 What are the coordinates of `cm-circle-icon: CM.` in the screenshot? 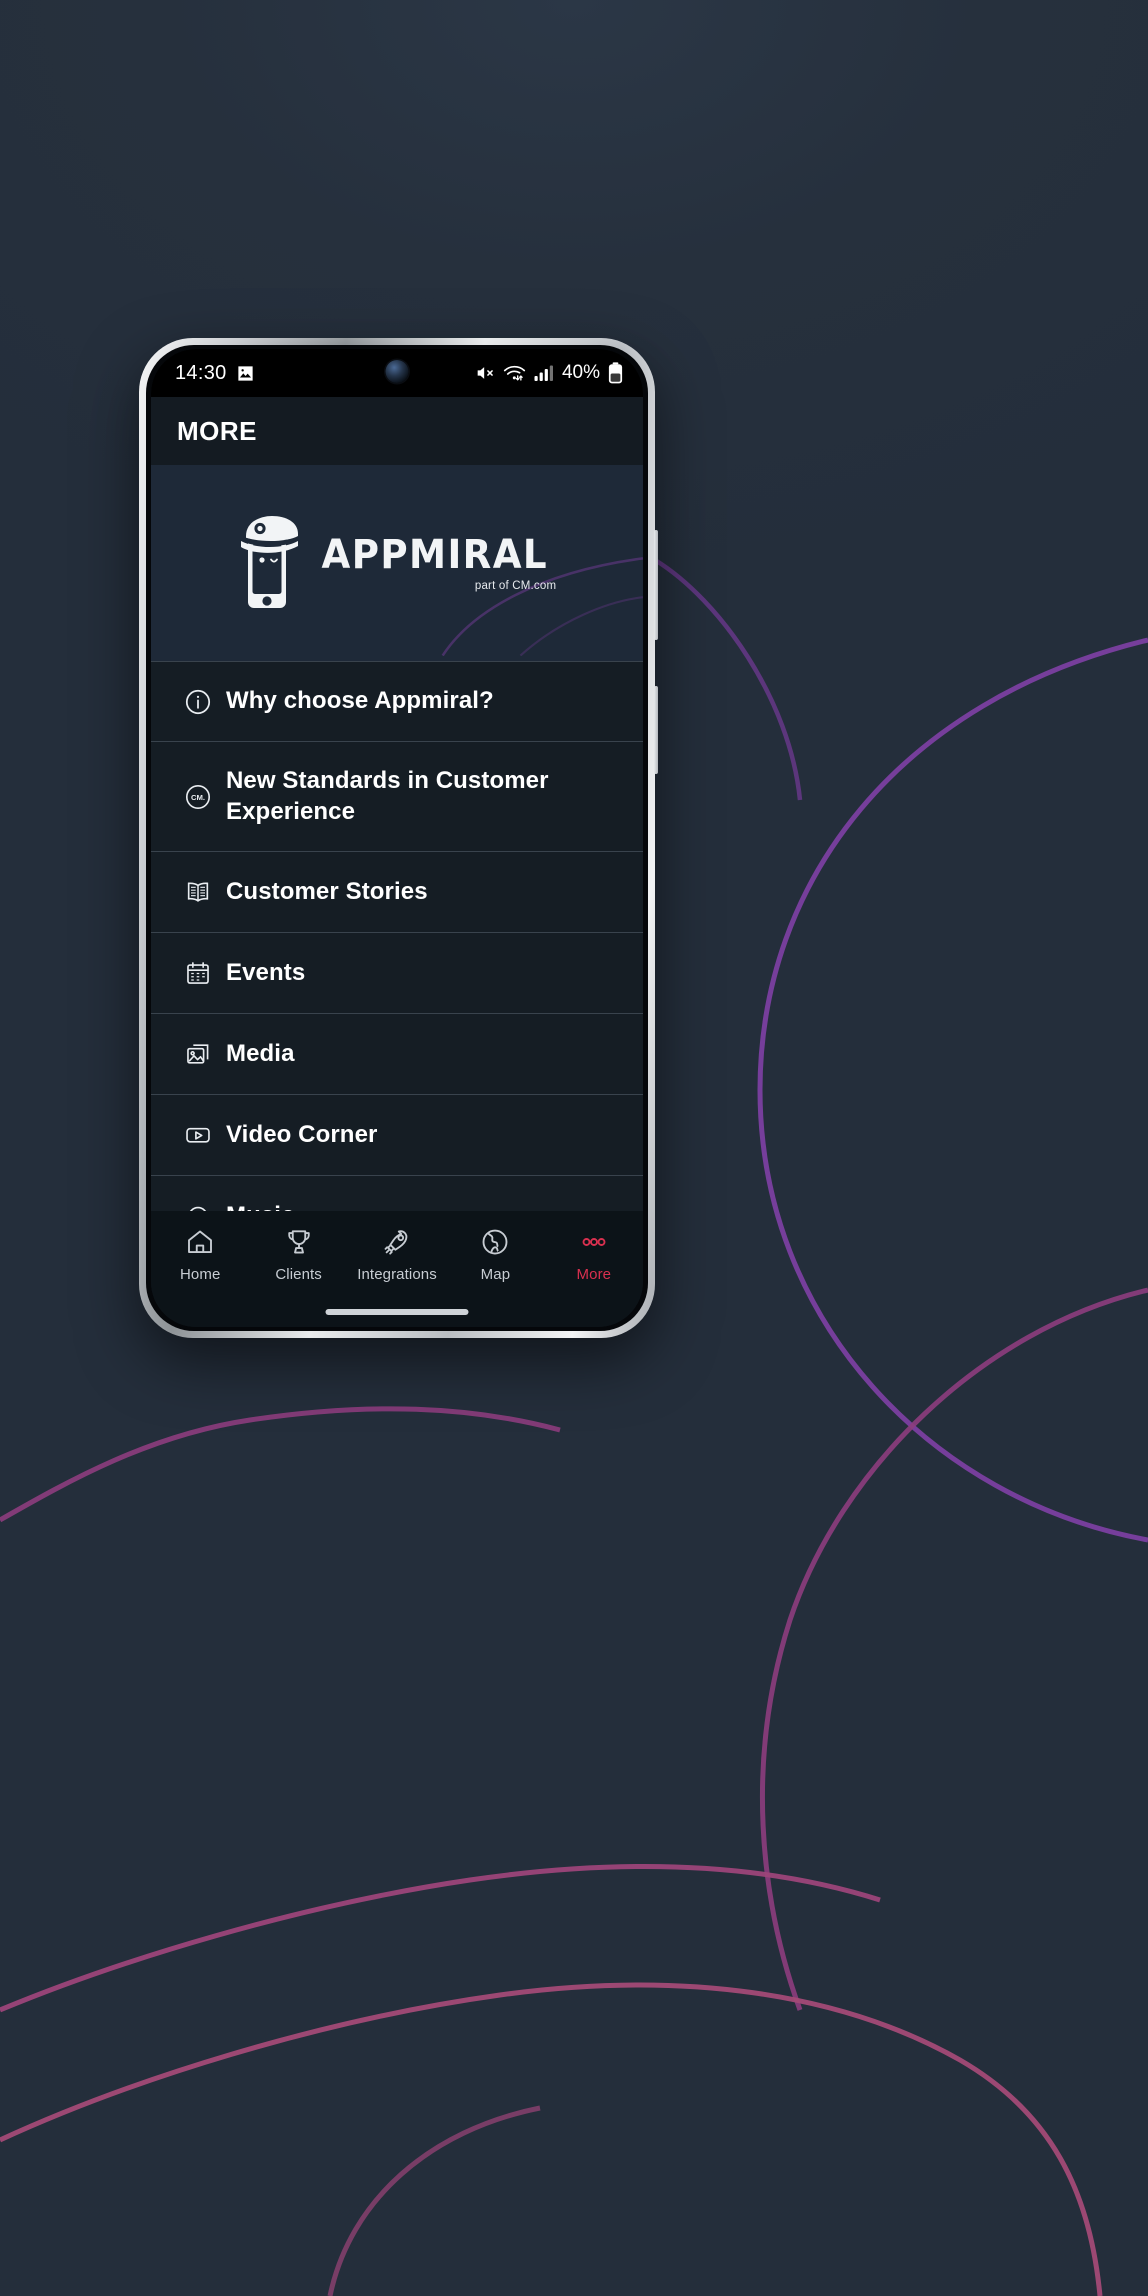 It's located at (198, 797).